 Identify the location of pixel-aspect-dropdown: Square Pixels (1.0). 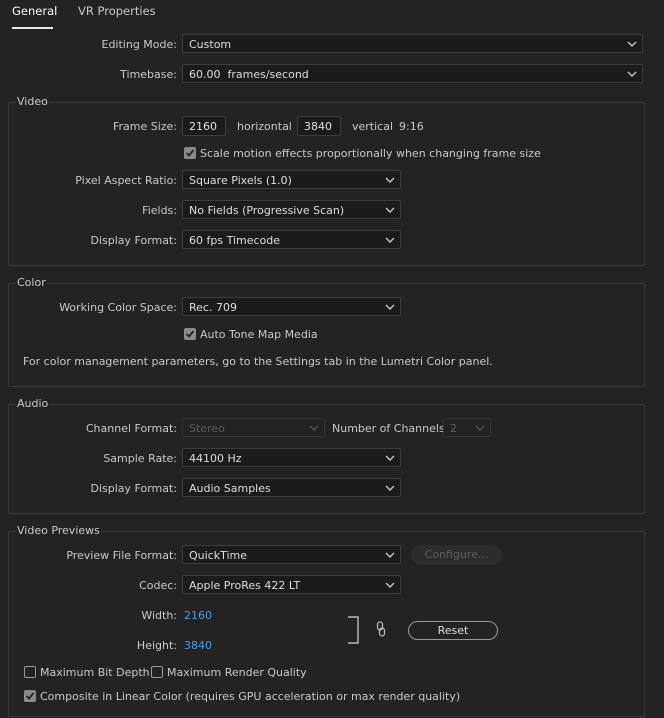
(291, 179).